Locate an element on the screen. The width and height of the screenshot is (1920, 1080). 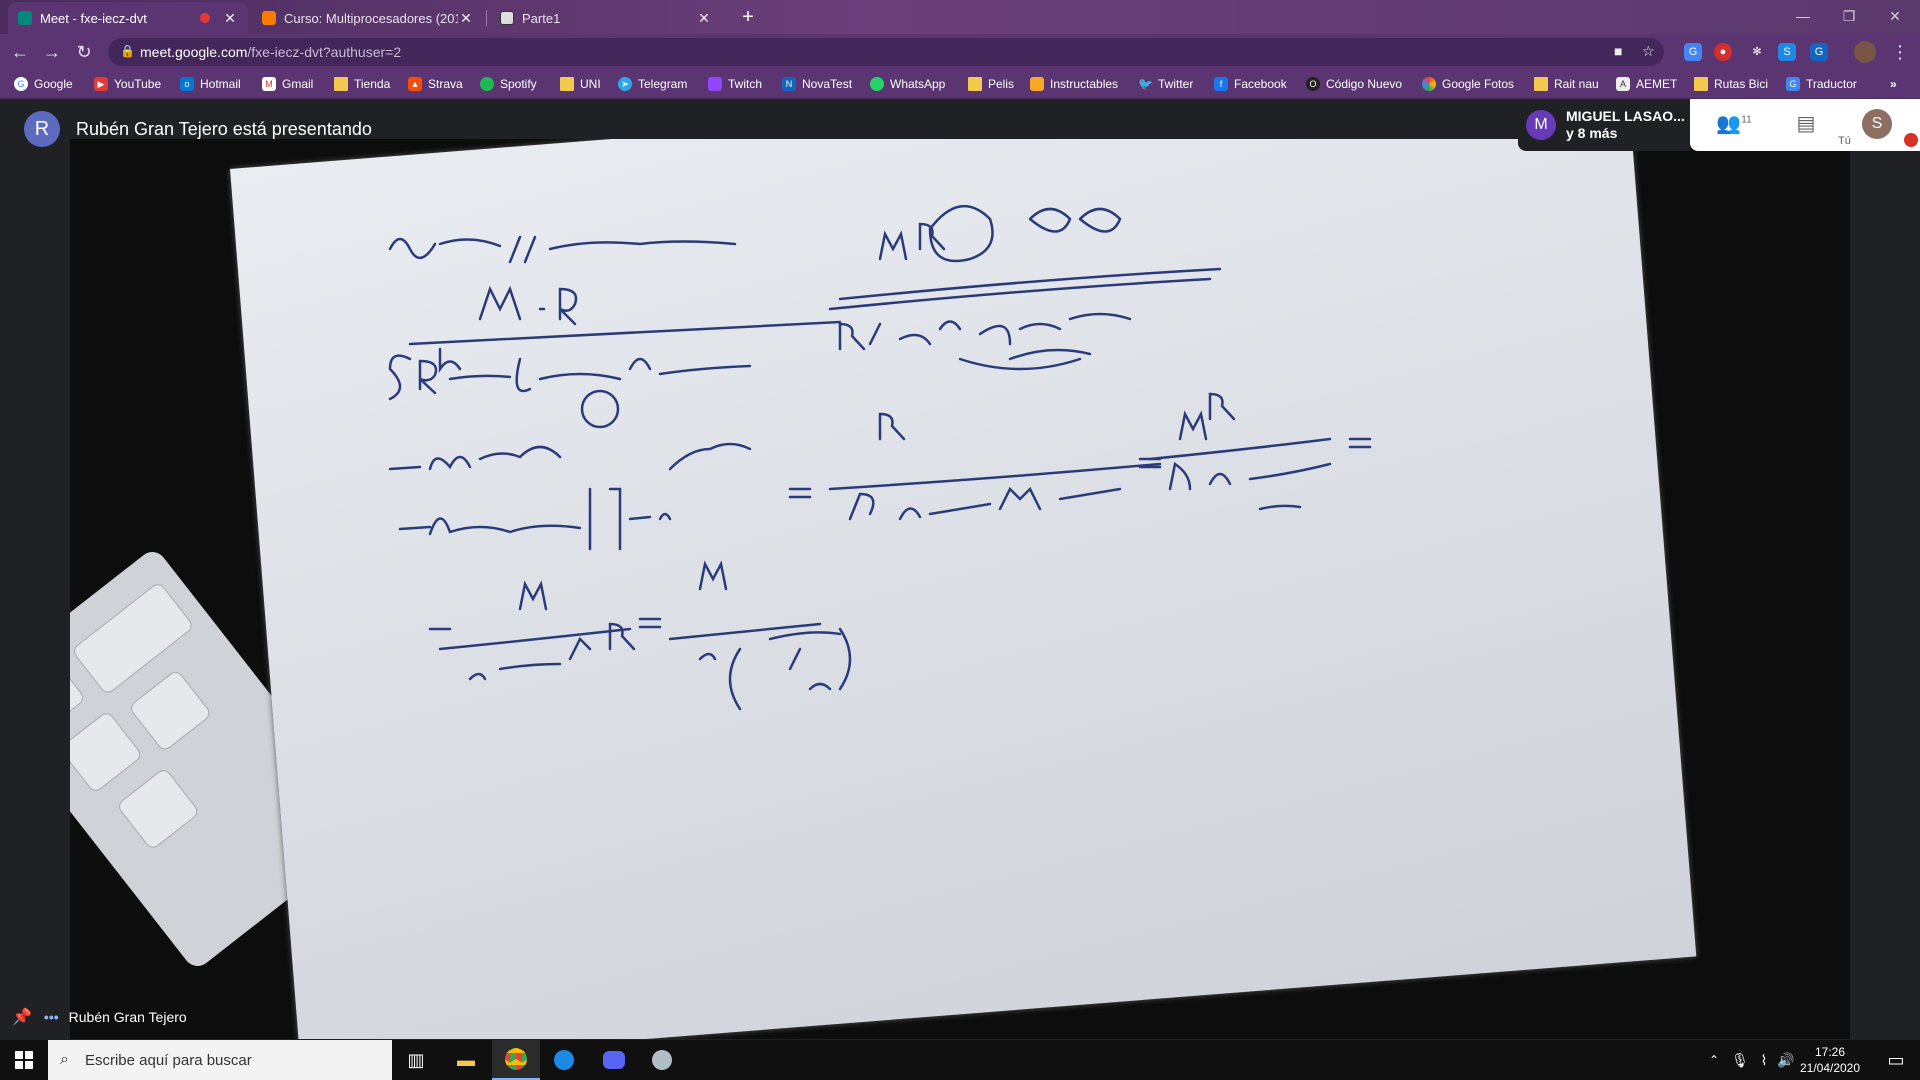
adblock-extension-icon: ● is located at coordinates (1723, 52).